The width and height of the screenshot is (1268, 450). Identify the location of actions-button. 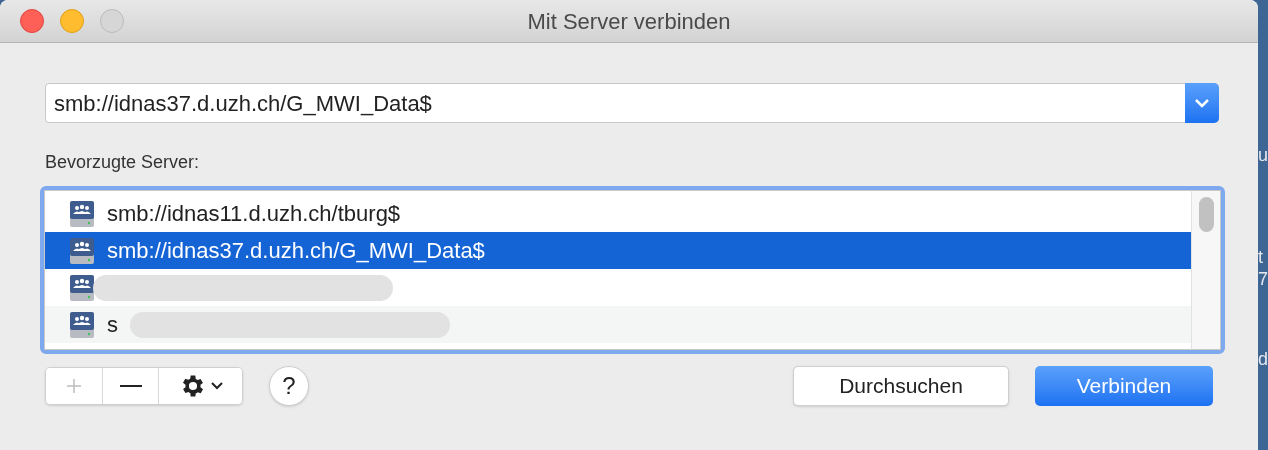
(200, 386).